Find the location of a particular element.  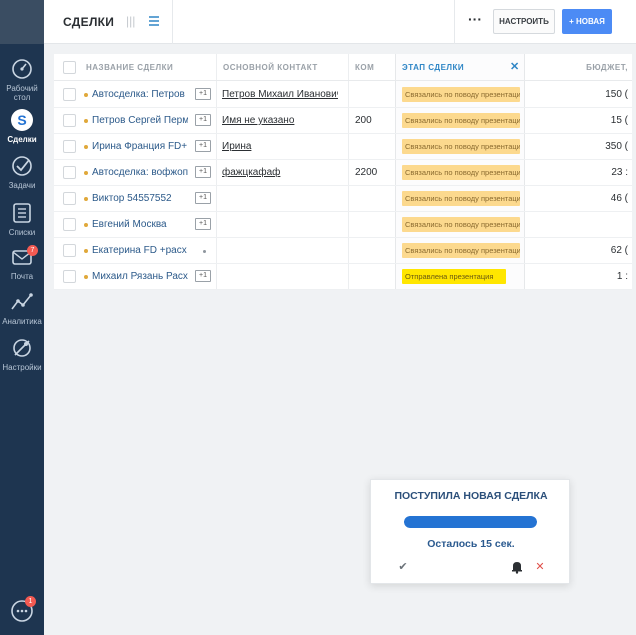

sidebar-item-label: Сделки is located at coordinates (22, 139).